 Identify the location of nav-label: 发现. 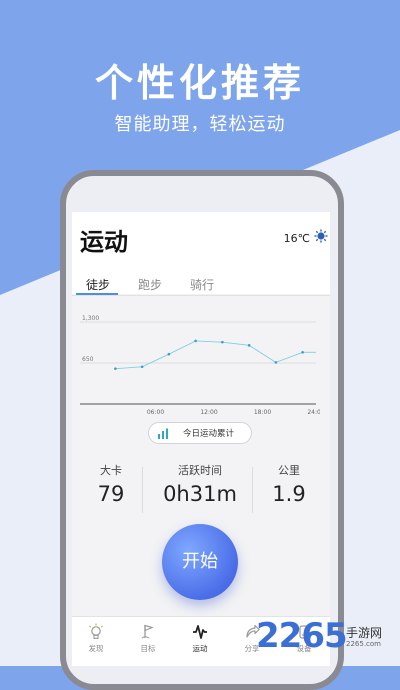
(96, 648).